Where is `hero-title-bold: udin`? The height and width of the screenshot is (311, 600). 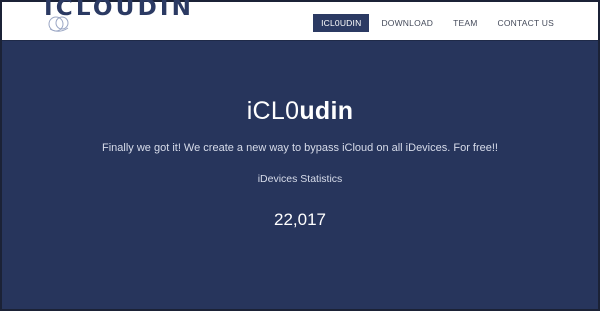 hero-title-bold: udin is located at coordinates (326, 111).